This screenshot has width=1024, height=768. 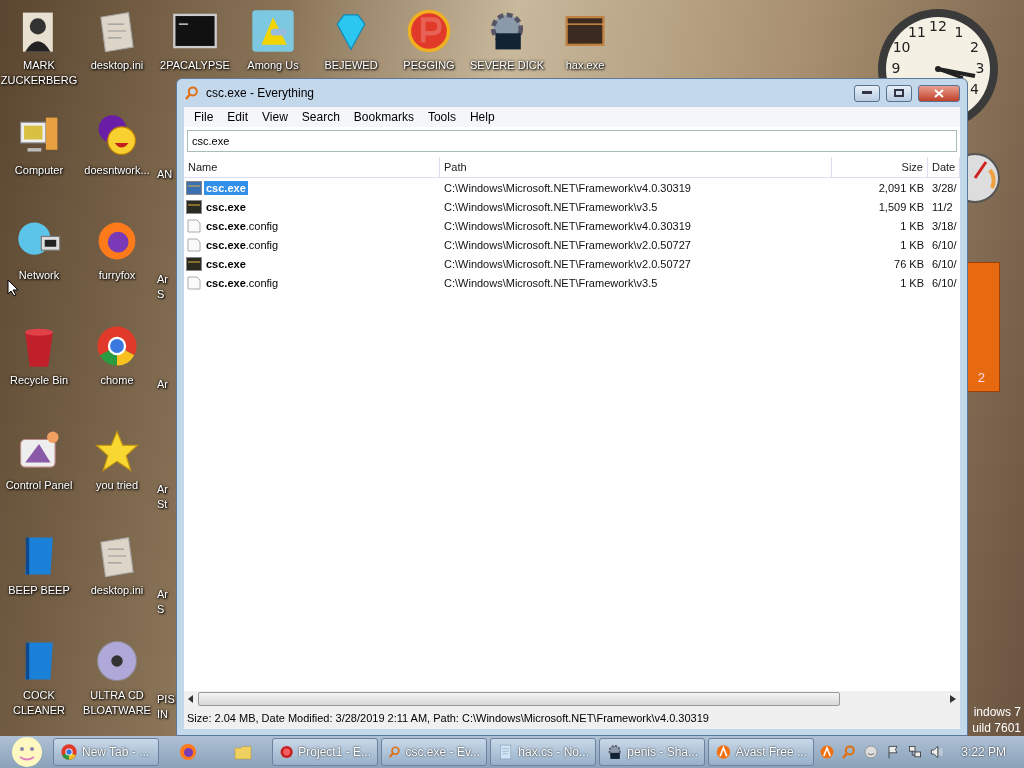 I want to click on os-build-text: indows 7, so click(x=997, y=712).